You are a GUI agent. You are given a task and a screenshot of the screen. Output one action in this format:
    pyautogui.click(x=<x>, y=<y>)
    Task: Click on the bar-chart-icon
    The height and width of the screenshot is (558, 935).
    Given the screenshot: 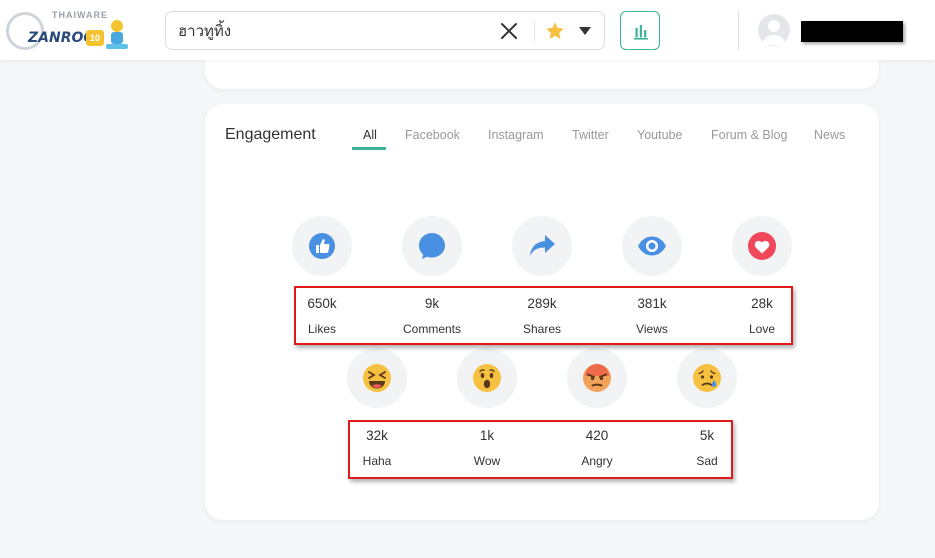 What is the action you would take?
    pyautogui.click(x=641, y=32)
    